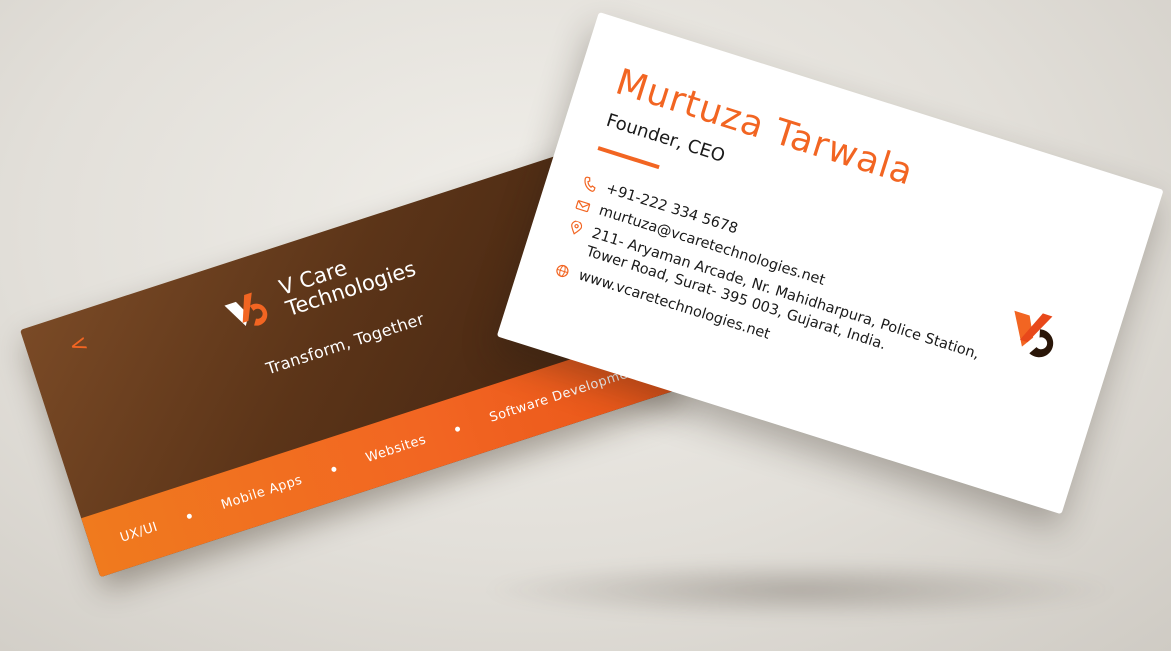  Describe the element at coordinates (800, 590) in the screenshot. I see `card-shadow` at that location.